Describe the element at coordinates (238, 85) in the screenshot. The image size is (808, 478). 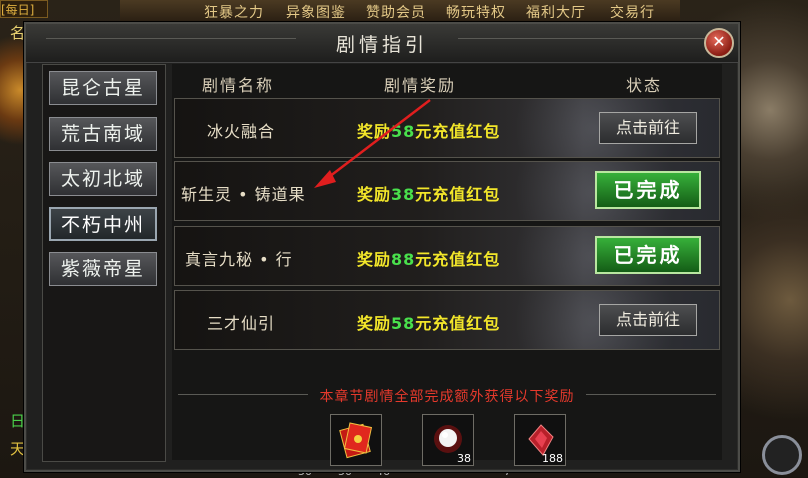
I see `column-header-name: 剧情名称` at that location.